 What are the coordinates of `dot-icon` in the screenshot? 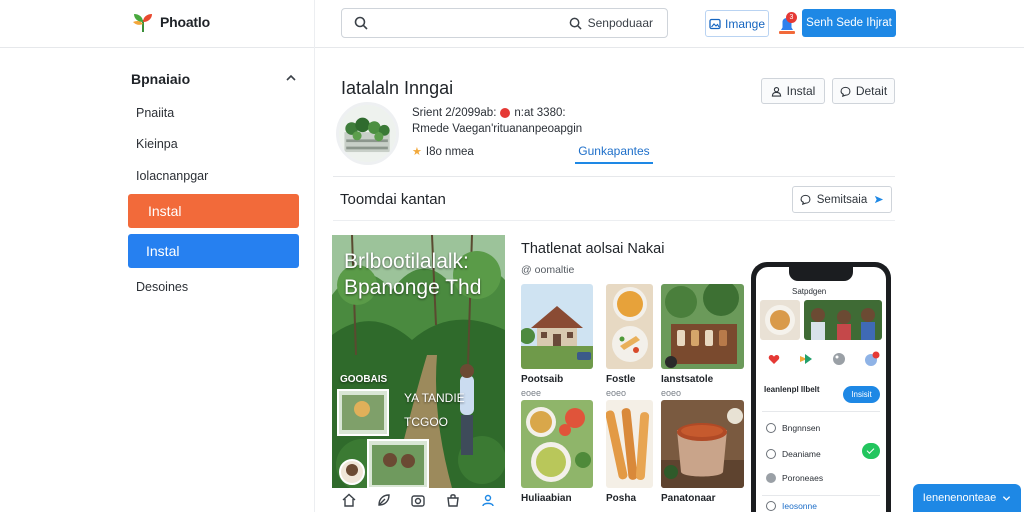 It's located at (771, 478).